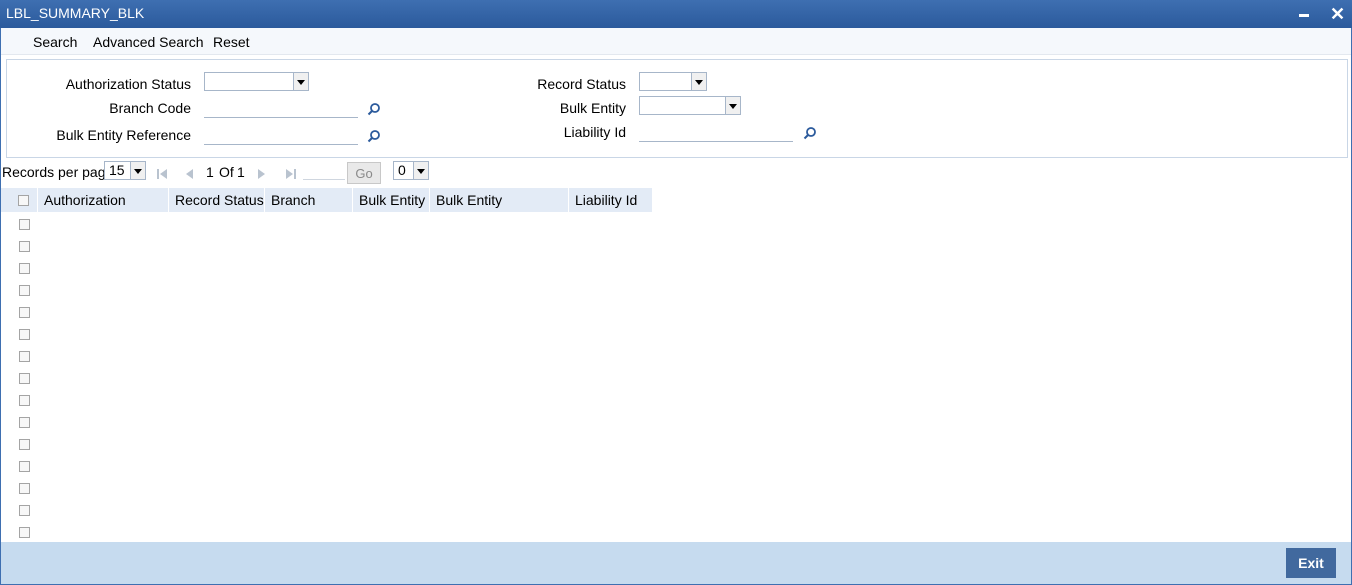 The image size is (1352, 585). Describe the element at coordinates (1311, 563) in the screenshot. I see `exit-button: Exit` at that location.